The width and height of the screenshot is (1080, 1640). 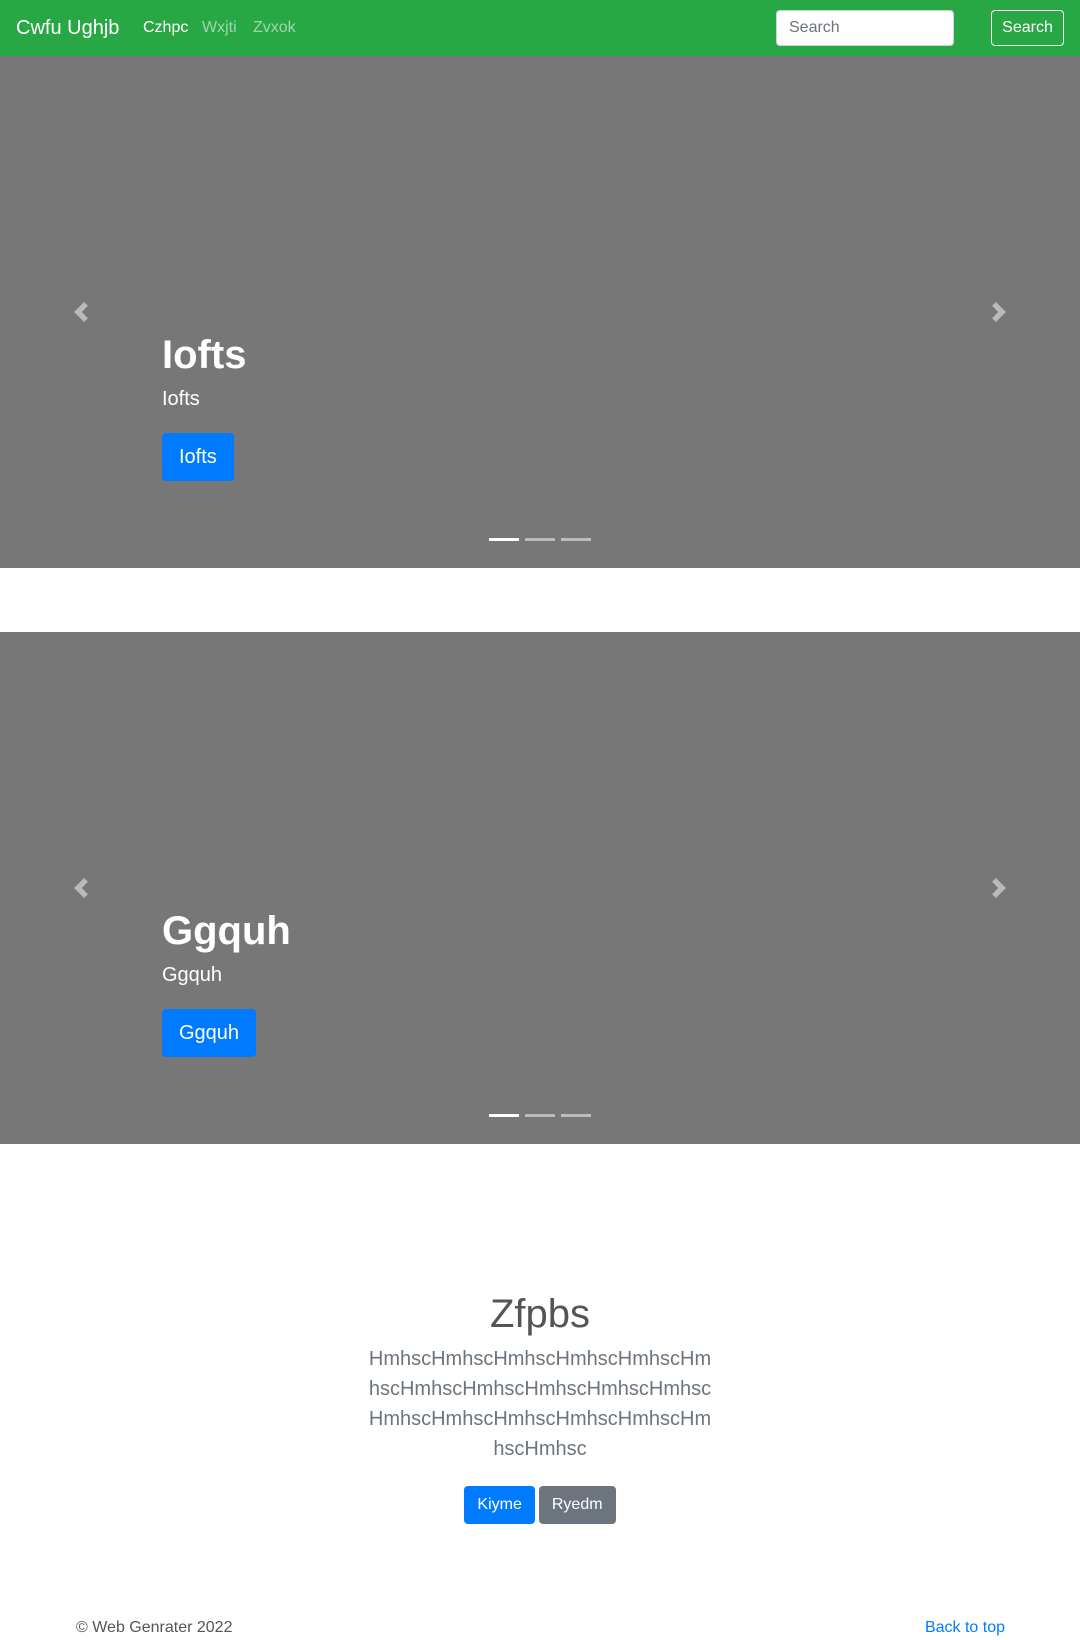 What do you see at coordinates (198, 457) in the screenshot?
I see `carousel-cta-button: Iofts` at bounding box center [198, 457].